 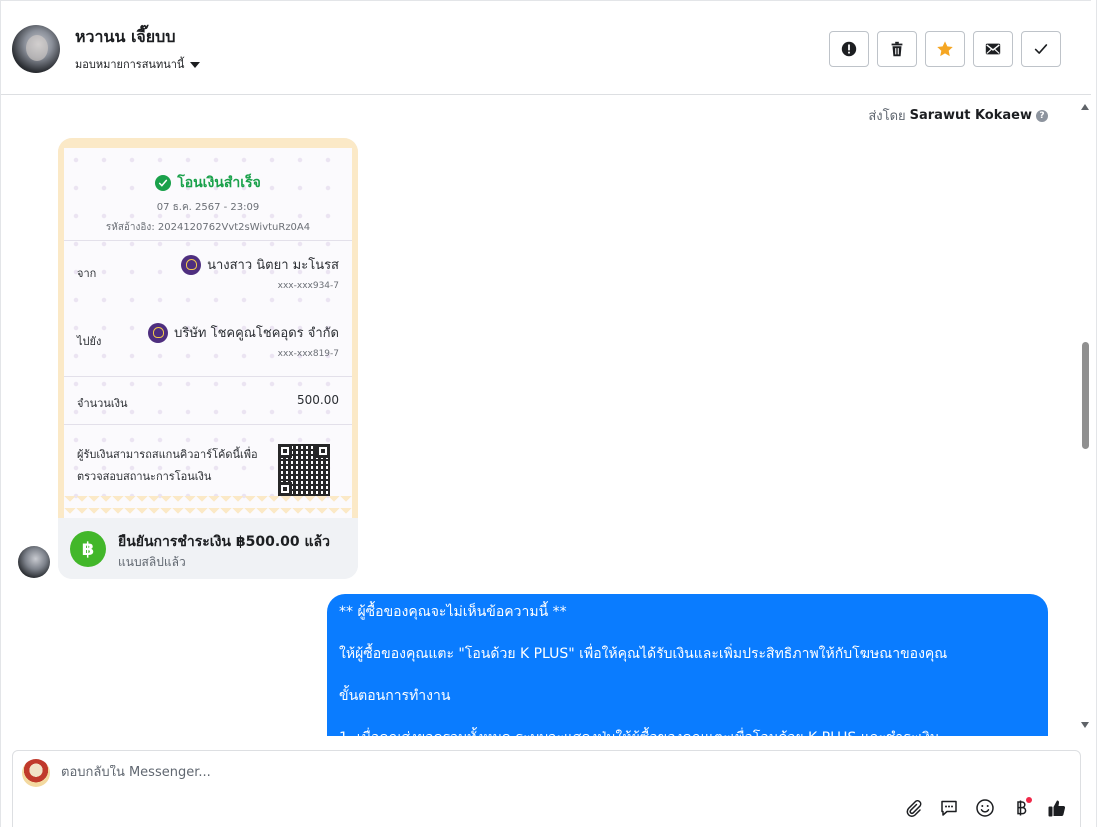 I want to click on star-icon, so click(x=945, y=49).